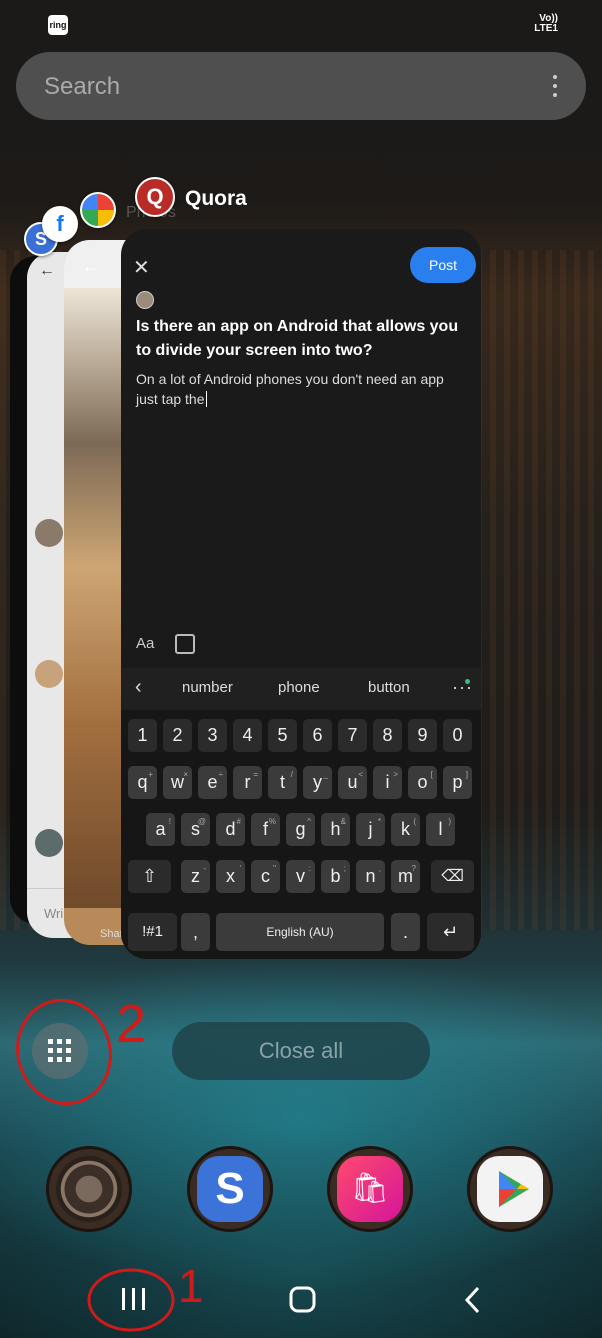 This screenshot has height=1338, width=602. I want to click on annotation-overlay: 2 1, so click(110, 1163).